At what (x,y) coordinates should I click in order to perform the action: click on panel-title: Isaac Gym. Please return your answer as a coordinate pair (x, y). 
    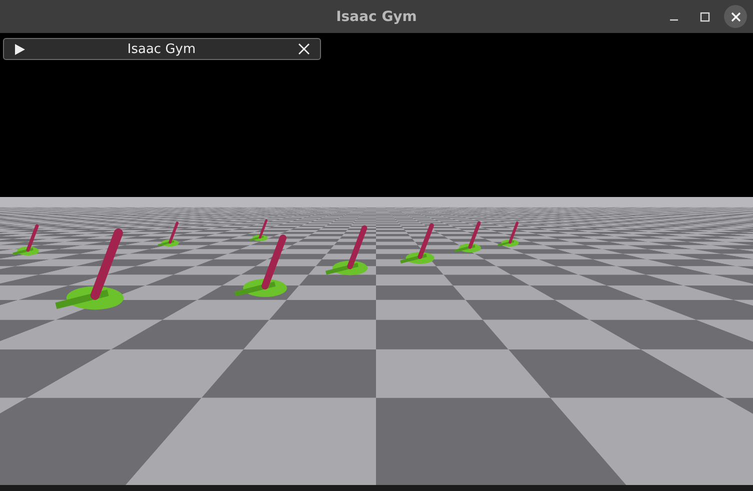
    Looking at the image, I should click on (161, 49).